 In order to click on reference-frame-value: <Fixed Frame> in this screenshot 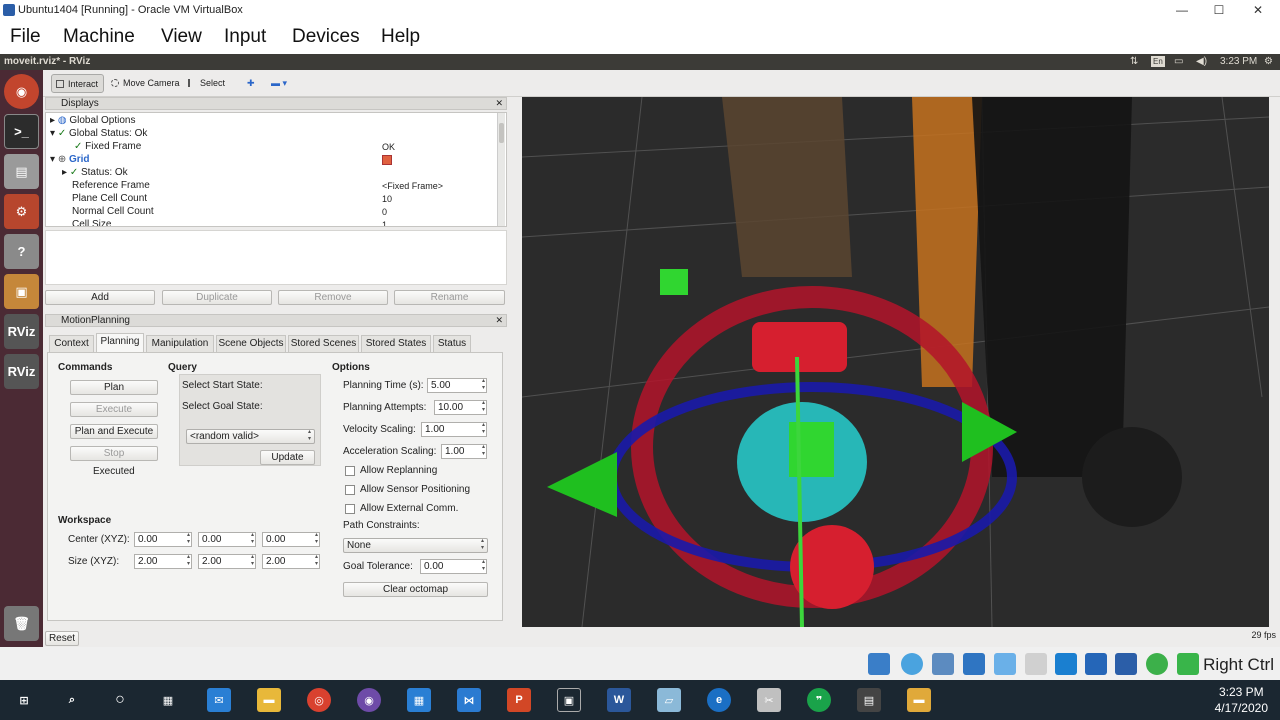, I will do `click(412, 186)`.